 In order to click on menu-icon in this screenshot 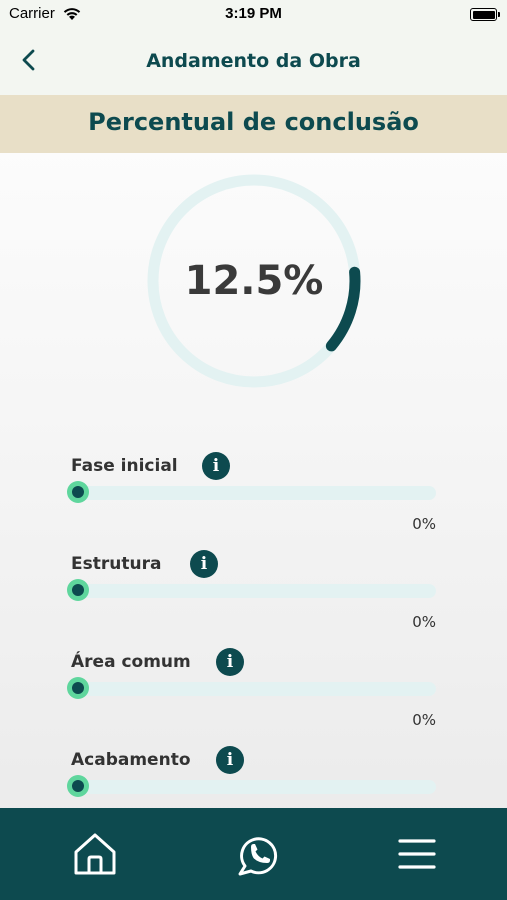, I will do `click(418, 854)`.